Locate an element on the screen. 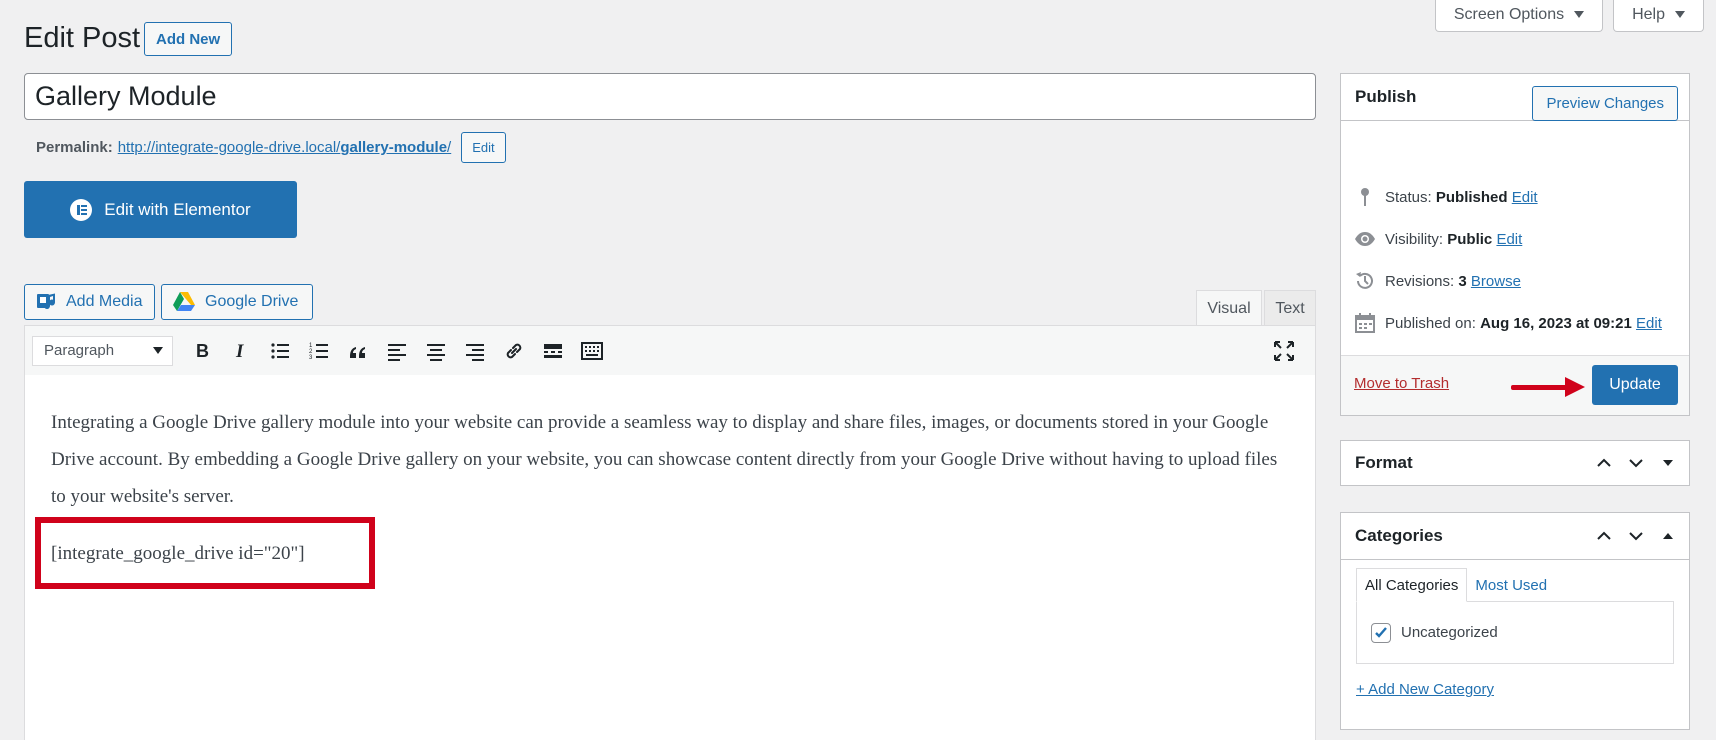  elementor-label: Edit with Elementor is located at coordinates (177, 209).